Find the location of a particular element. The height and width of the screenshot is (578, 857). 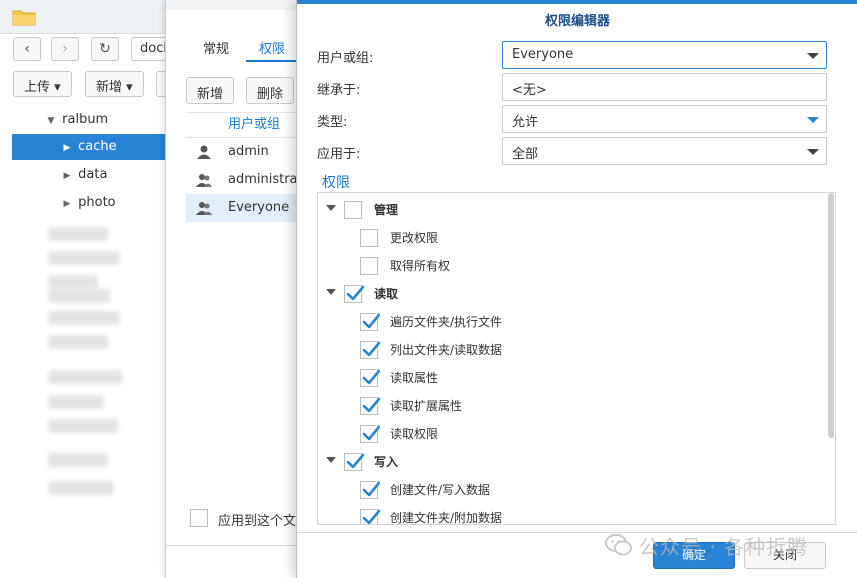

permission-group-label: 写入 is located at coordinates (386, 462).